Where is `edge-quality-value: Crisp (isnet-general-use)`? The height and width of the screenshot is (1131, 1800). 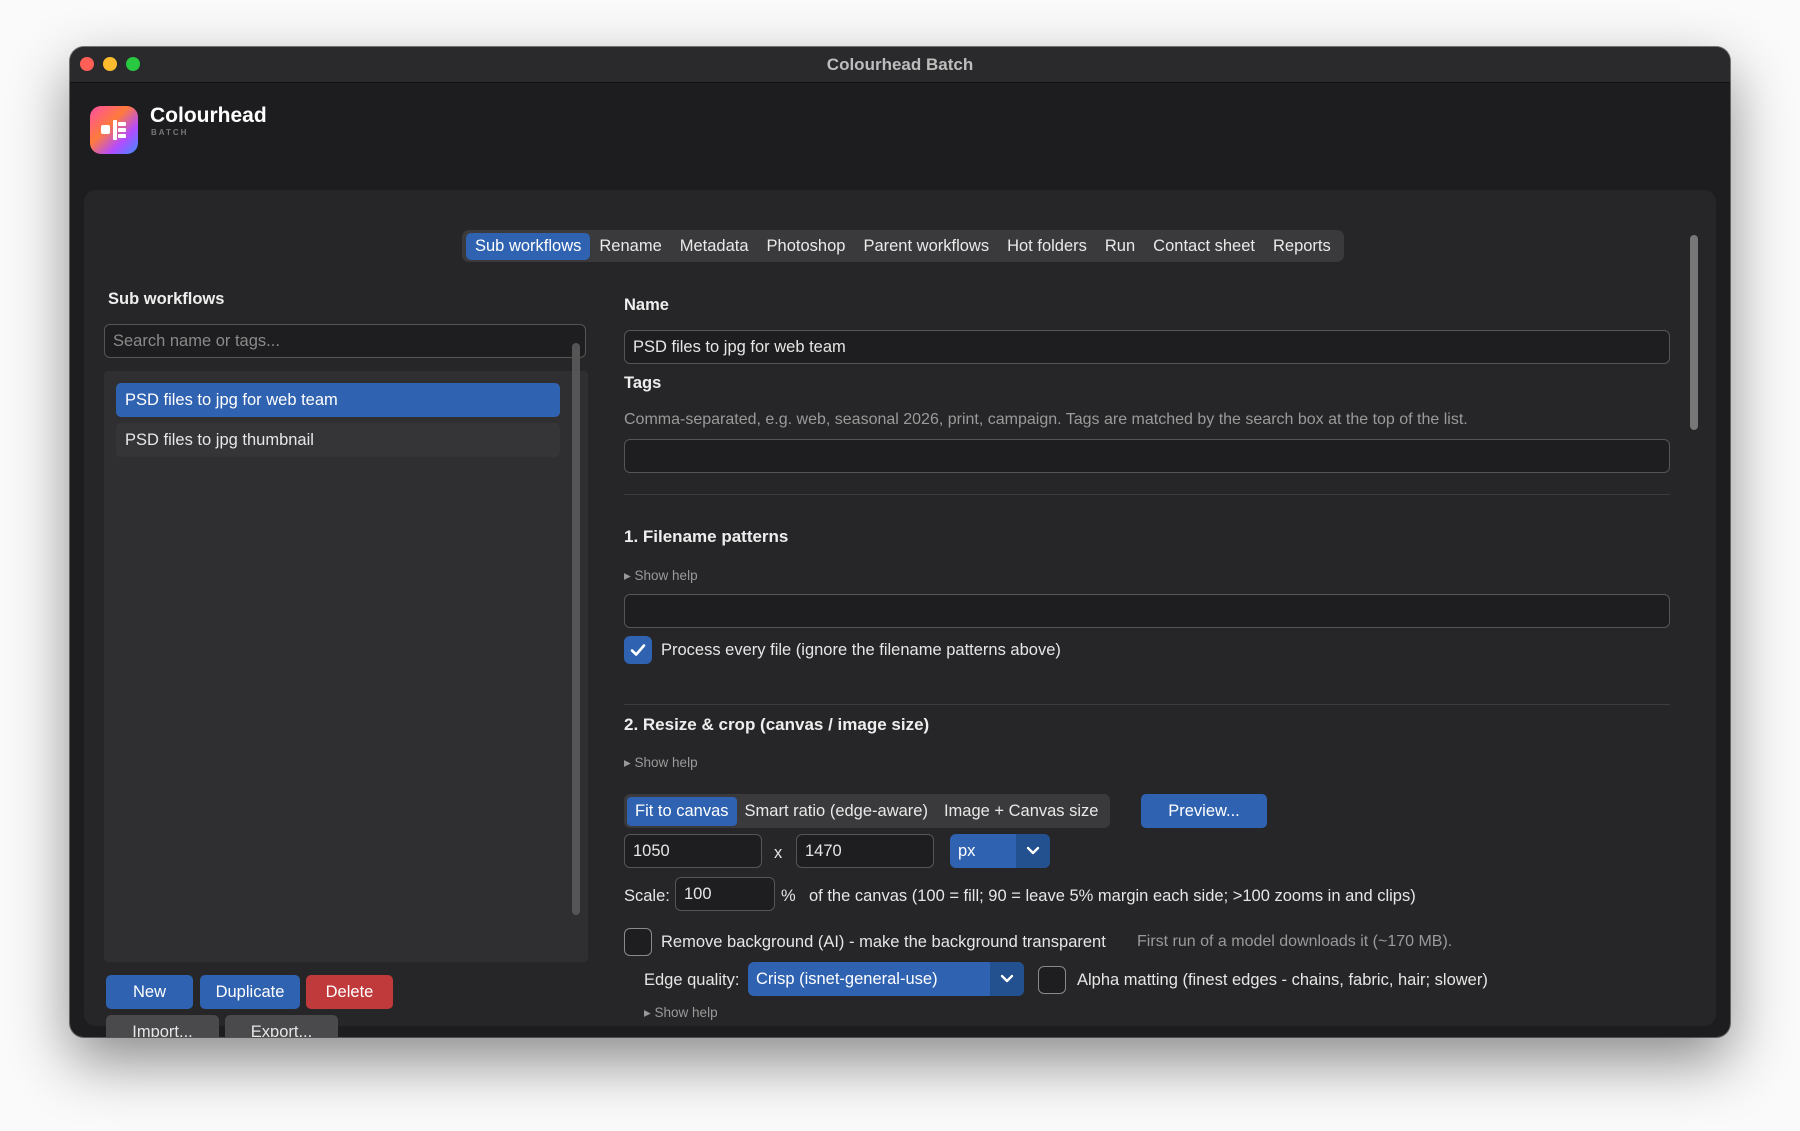 edge-quality-value: Crisp (isnet-general-use) is located at coordinates (847, 979).